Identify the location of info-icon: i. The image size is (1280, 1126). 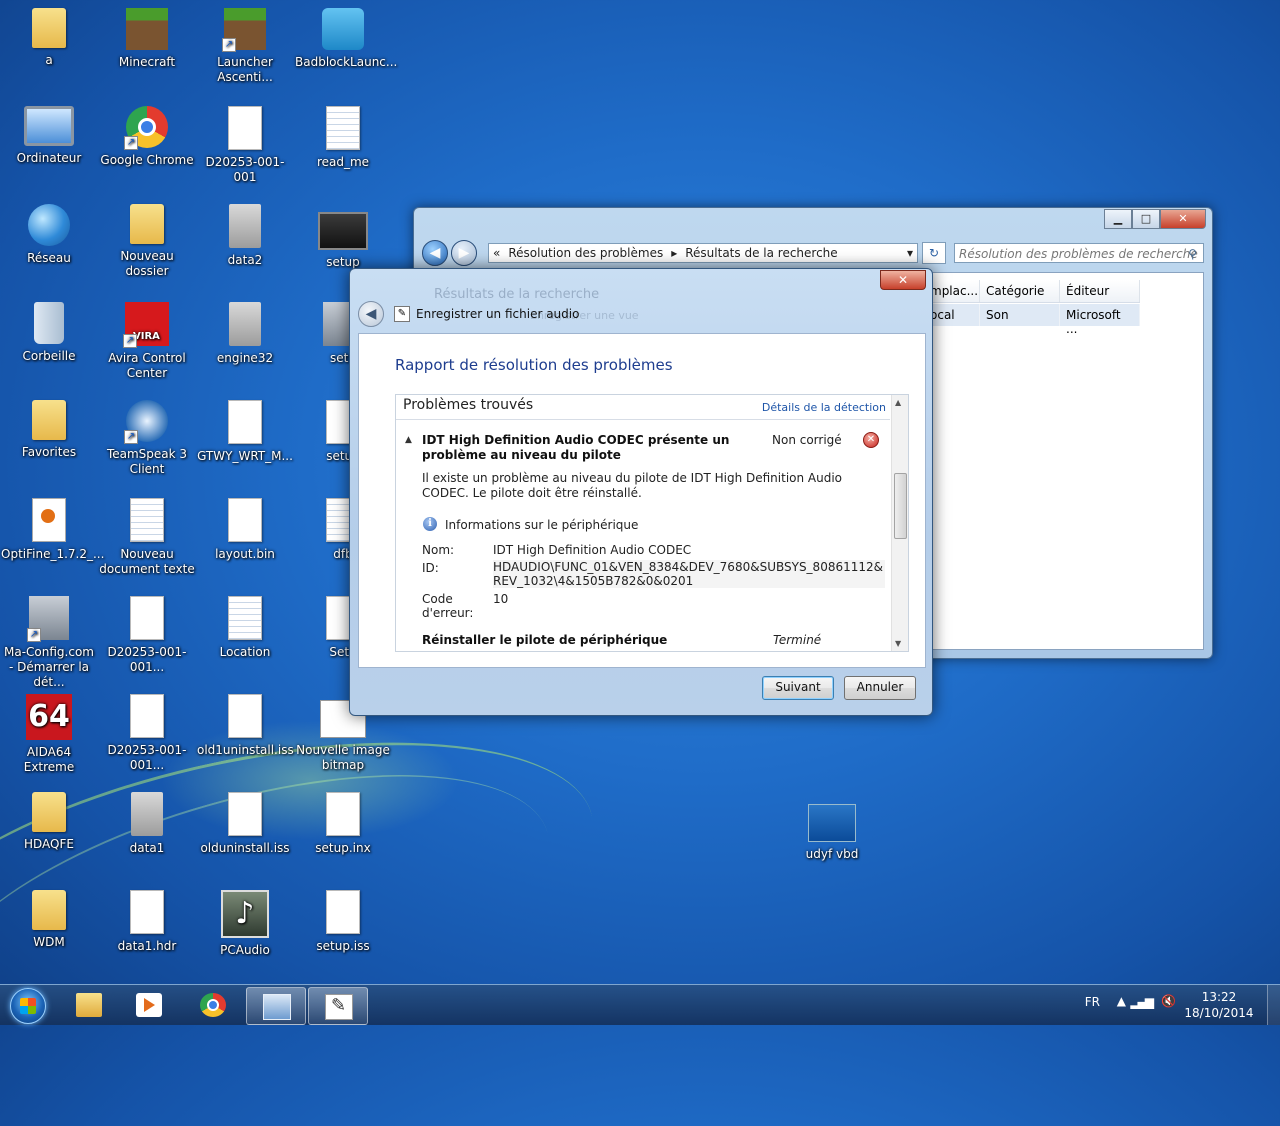
(430, 524).